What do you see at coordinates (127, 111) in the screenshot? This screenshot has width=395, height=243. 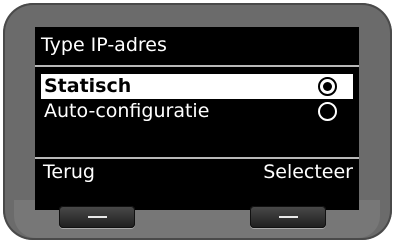 I see `option-label: Auto-configuratie` at bounding box center [127, 111].